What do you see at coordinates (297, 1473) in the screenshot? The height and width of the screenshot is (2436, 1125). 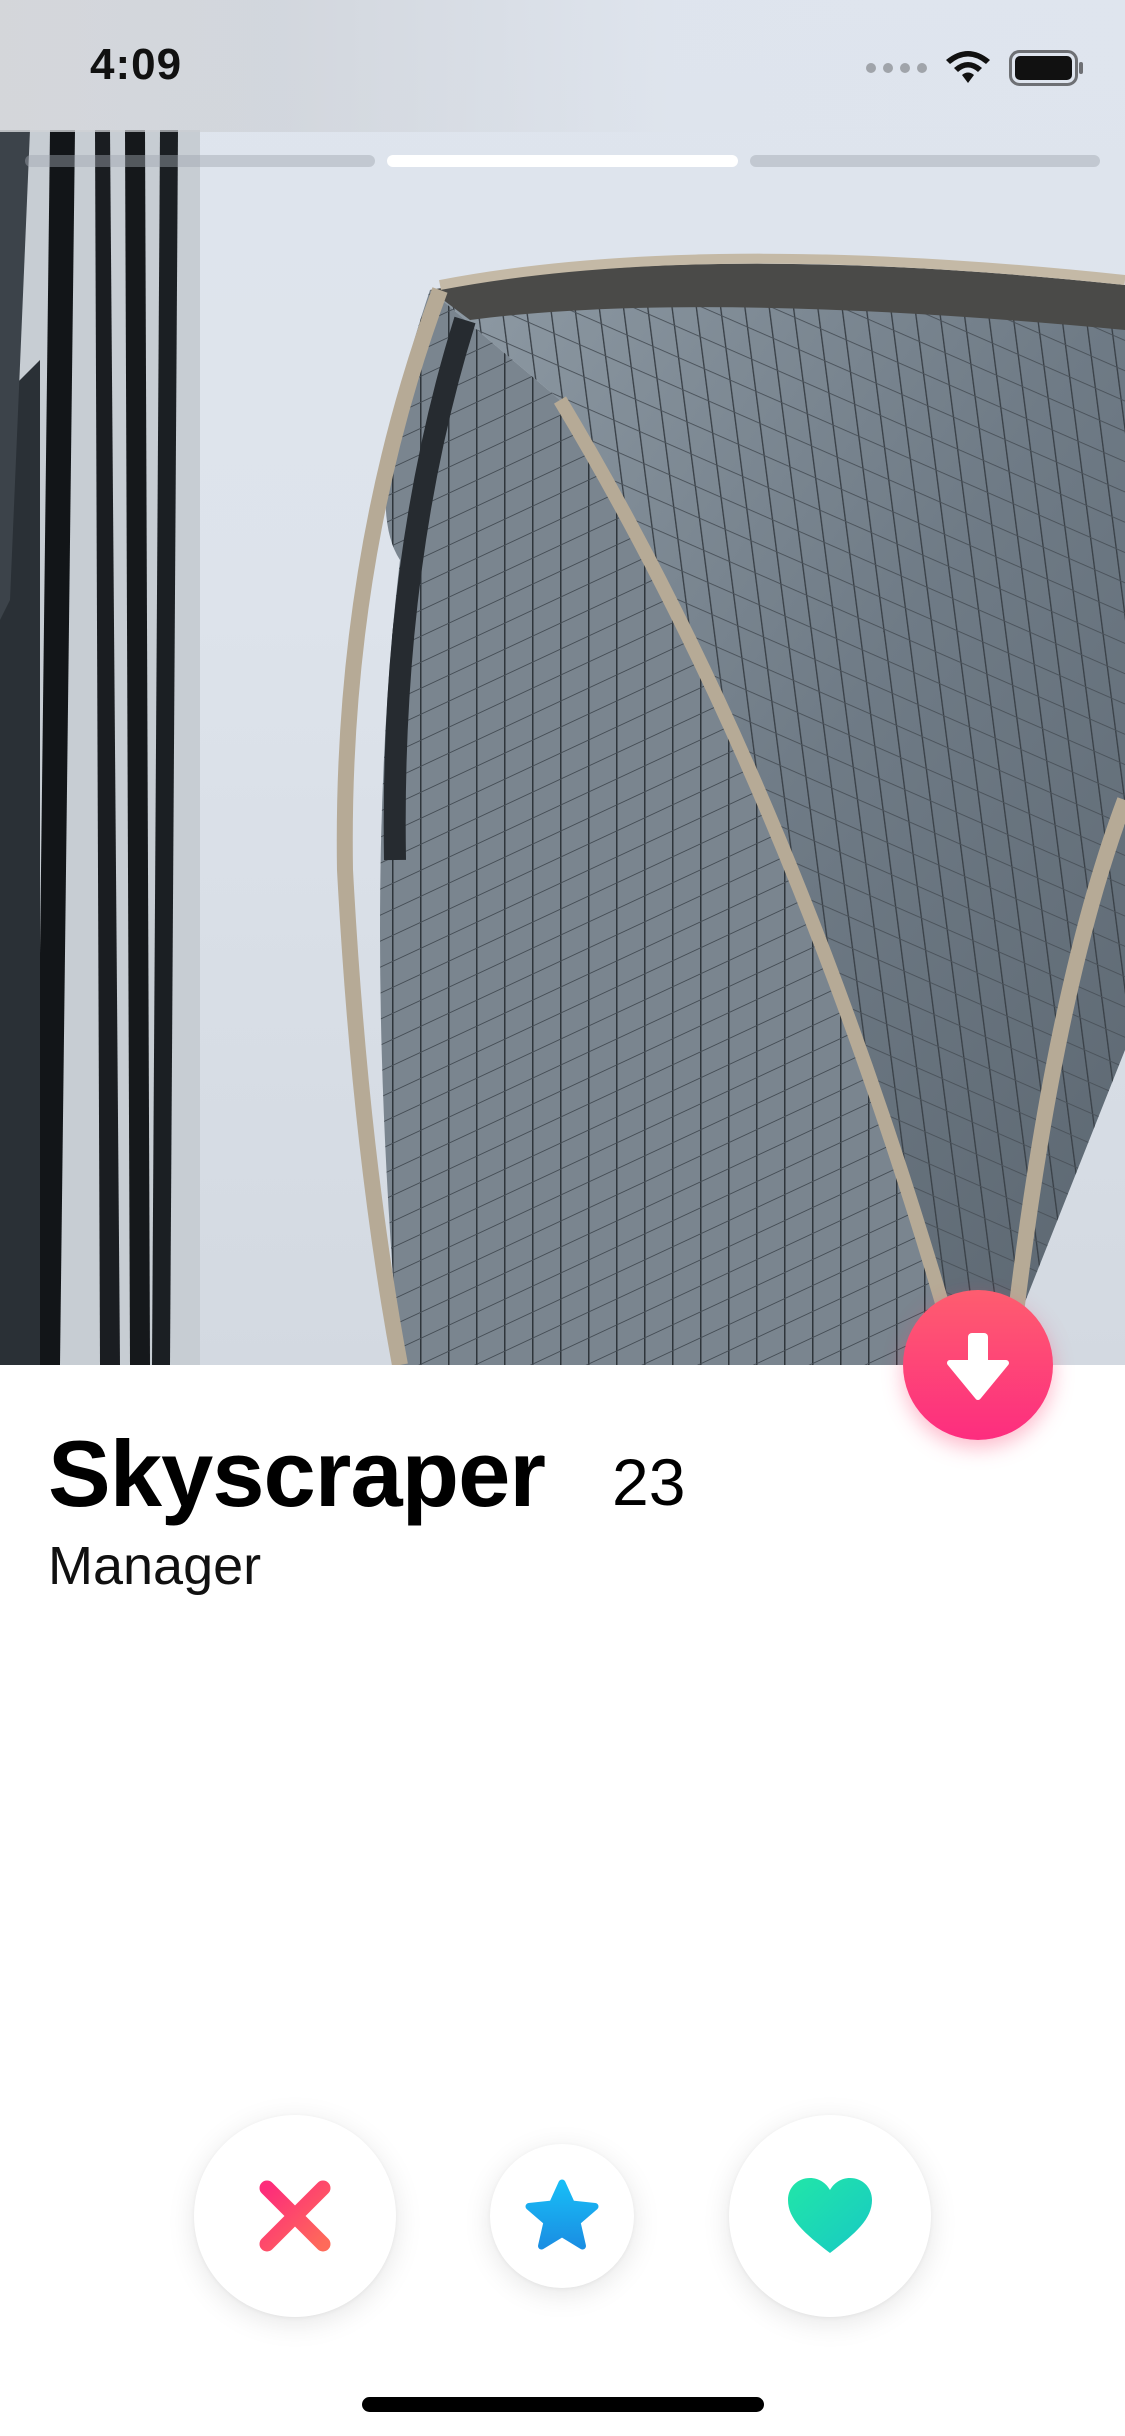 I see `profile-name: Skyscraper` at bounding box center [297, 1473].